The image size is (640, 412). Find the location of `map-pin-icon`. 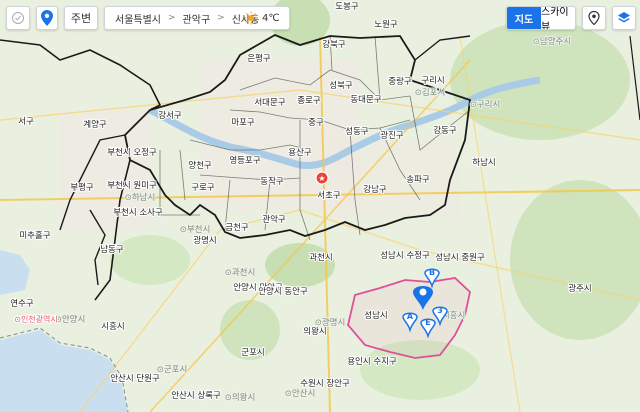

map-pin-icon is located at coordinates (47, 18).